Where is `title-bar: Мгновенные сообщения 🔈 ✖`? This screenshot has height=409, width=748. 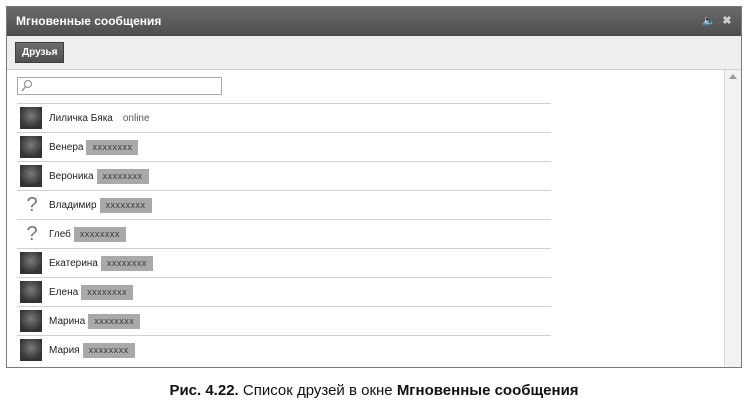 title-bar: Мгновенные сообщения 🔈 ✖ is located at coordinates (374, 21).